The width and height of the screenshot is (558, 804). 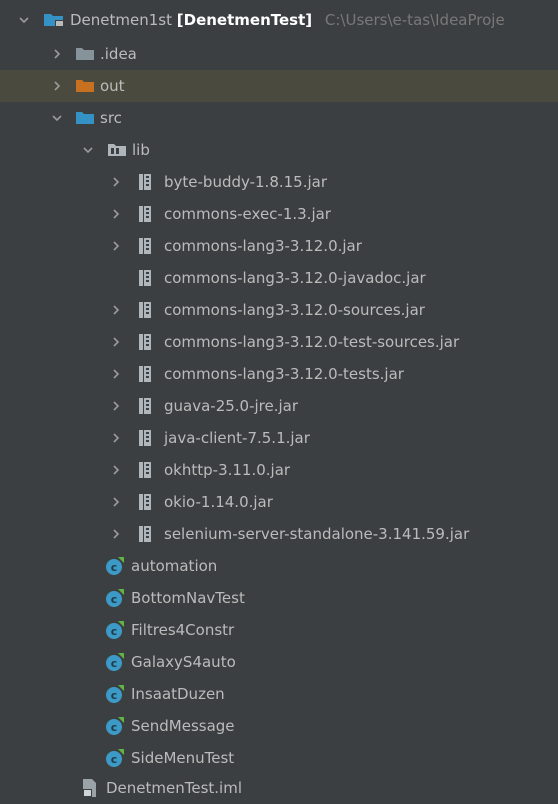 I want to click on jar-row: commons-exec-1.3.jar, so click(x=279, y=214).